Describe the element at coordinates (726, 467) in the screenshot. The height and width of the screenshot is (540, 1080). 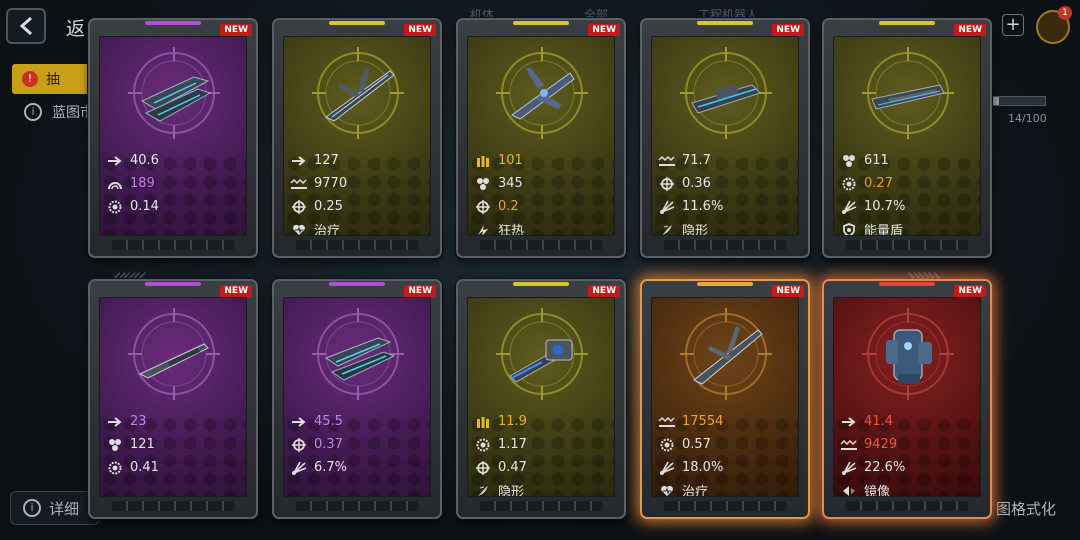
I see `stat-row: 18.0%` at that location.